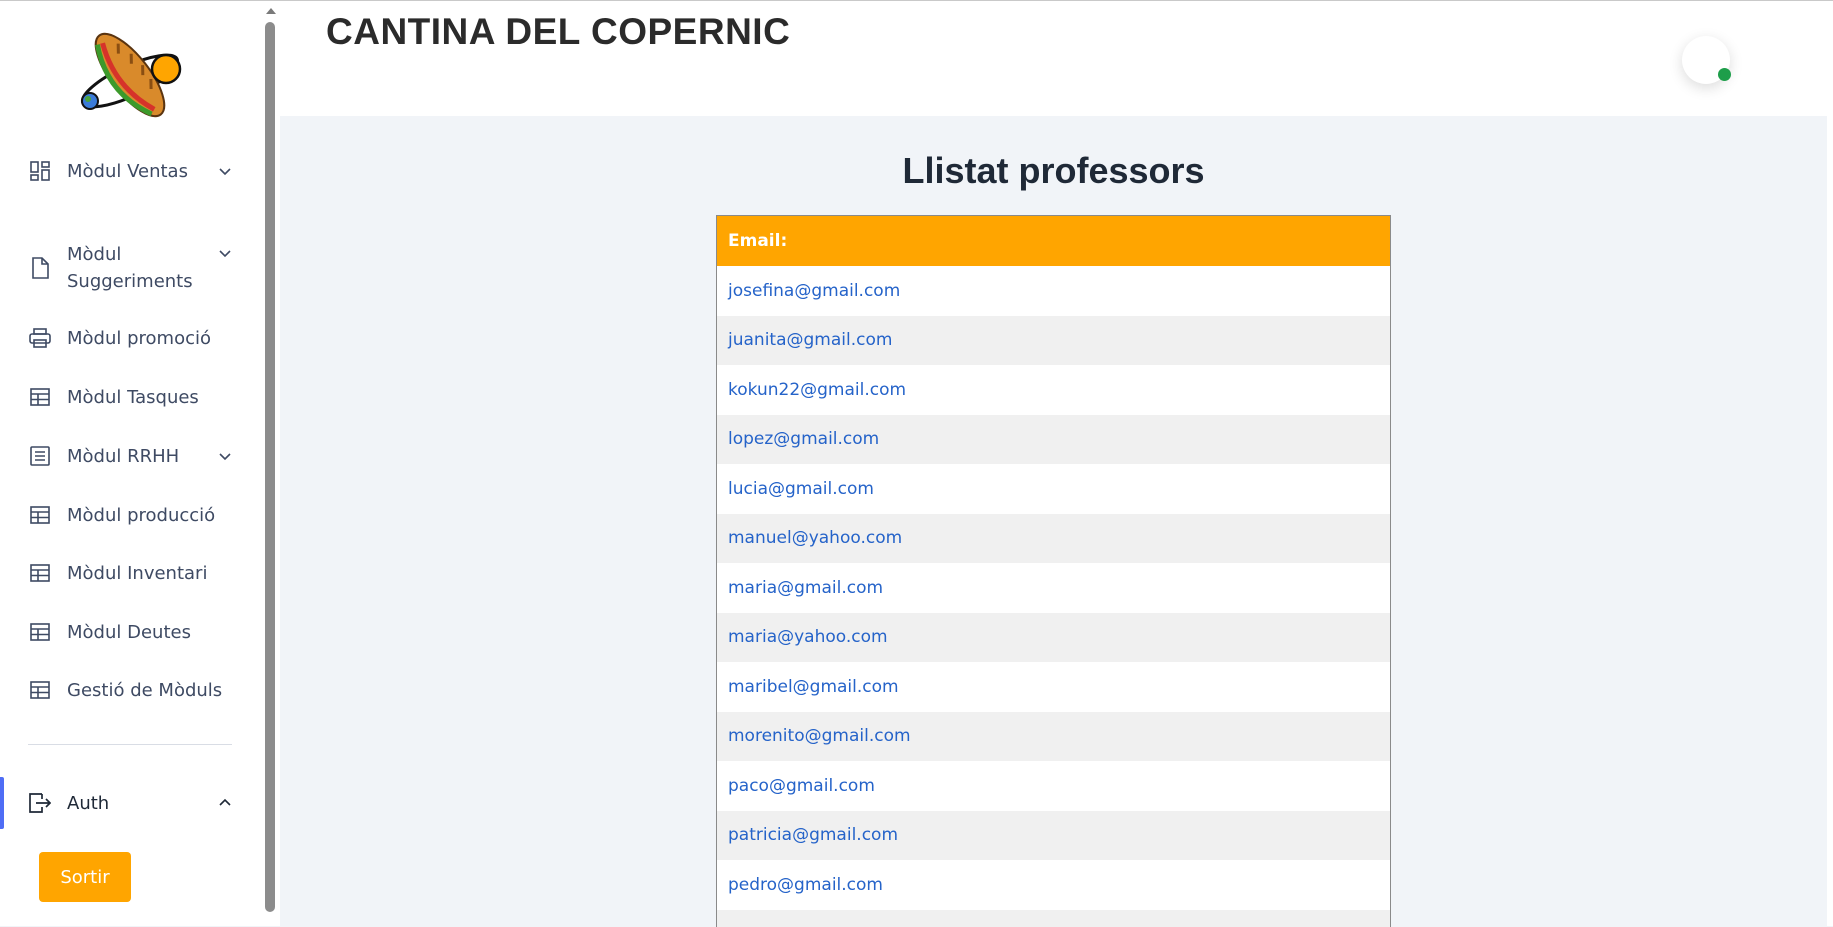  I want to click on dashboard-grid-icon, so click(40, 171).